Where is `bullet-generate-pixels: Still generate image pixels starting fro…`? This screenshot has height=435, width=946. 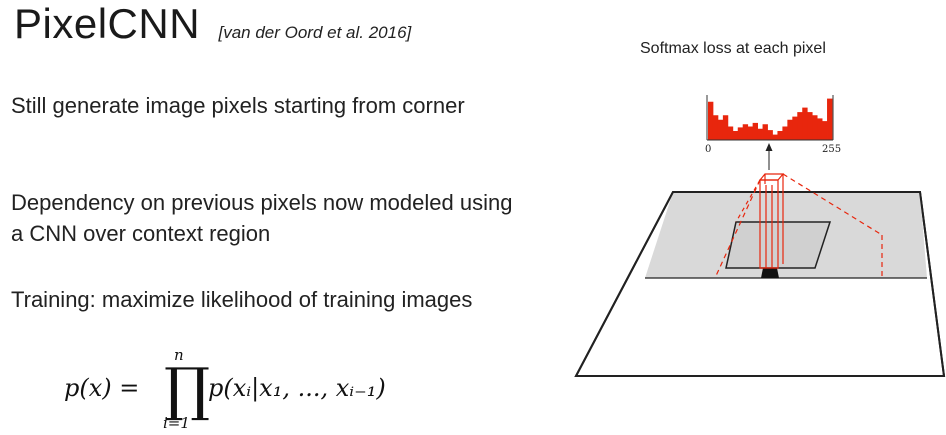 bullet-generate-pixels: Still generate image pixels starting fro… is located at coordinates (238, 105).